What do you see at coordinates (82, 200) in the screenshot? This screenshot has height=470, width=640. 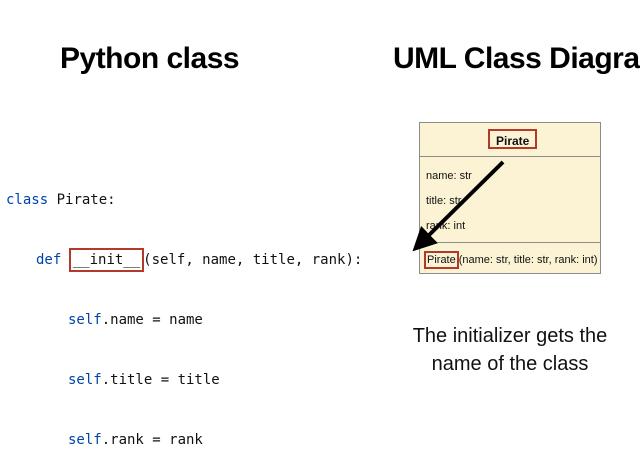 I see `class-declaration: Pirate:` at bounding box center [82, 200].